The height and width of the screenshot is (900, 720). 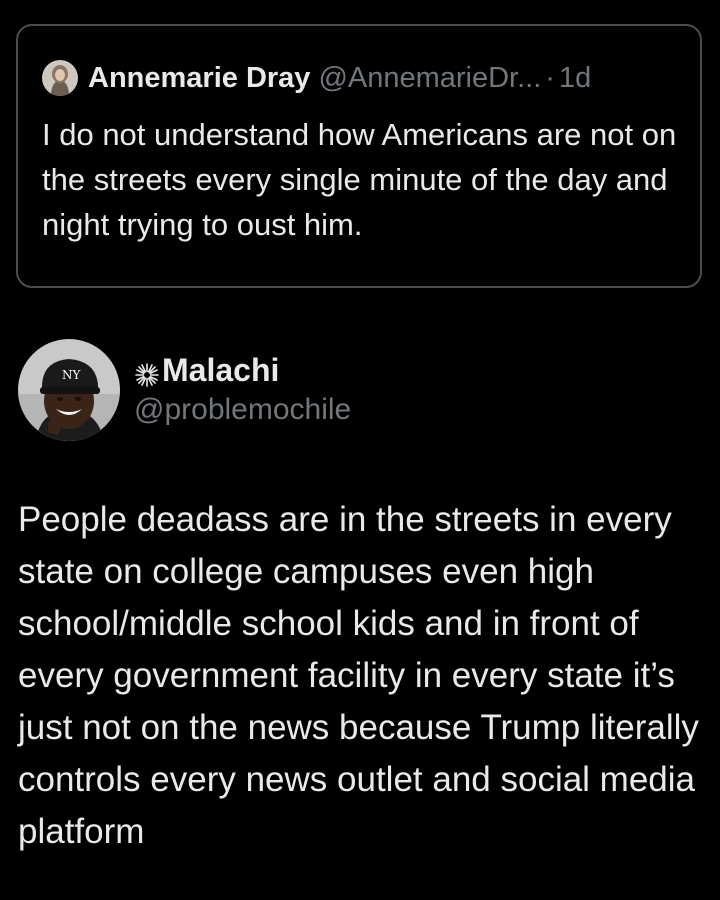 I want to click on author-name: Malachi, so click(x=220, y=370).